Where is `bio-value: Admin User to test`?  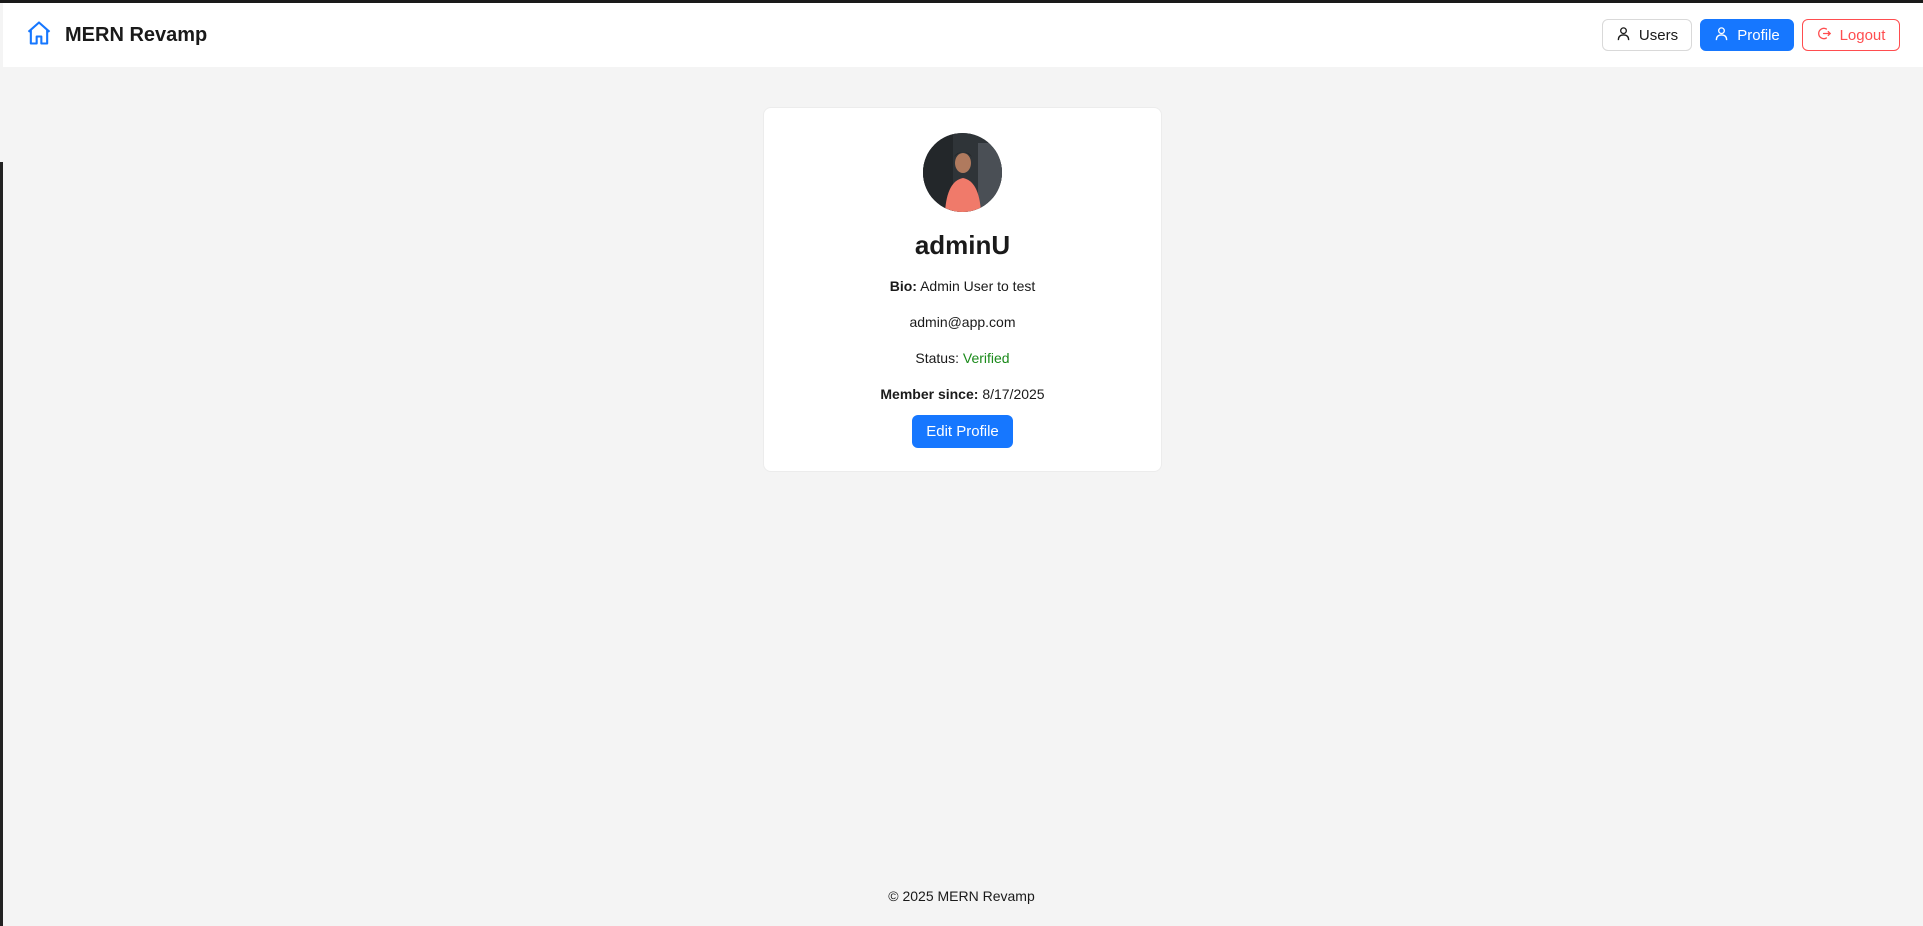
bio-value: Admin User to test is located at coordinates (978, 286).